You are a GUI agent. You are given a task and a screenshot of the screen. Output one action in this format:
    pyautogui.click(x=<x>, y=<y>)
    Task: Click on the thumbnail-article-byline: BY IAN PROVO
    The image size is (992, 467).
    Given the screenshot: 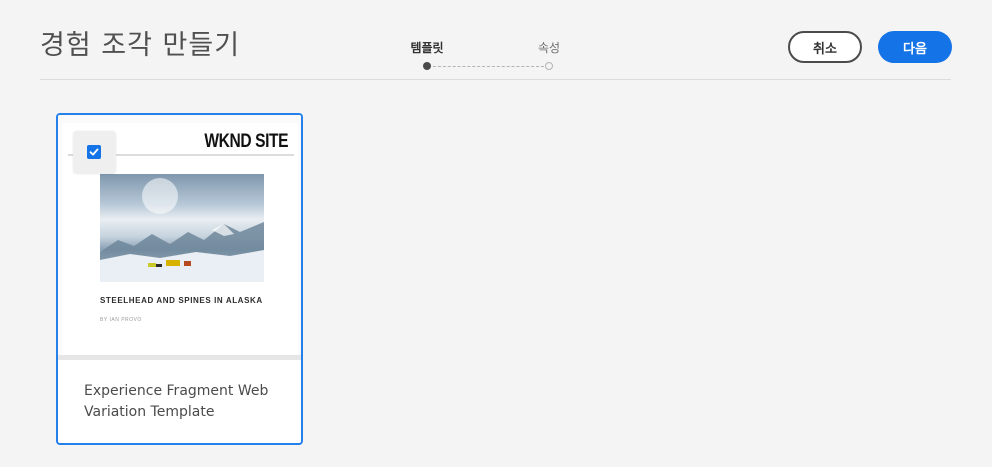 What is the action you would take?
    pyautogui.click(x=121, y=320)
    